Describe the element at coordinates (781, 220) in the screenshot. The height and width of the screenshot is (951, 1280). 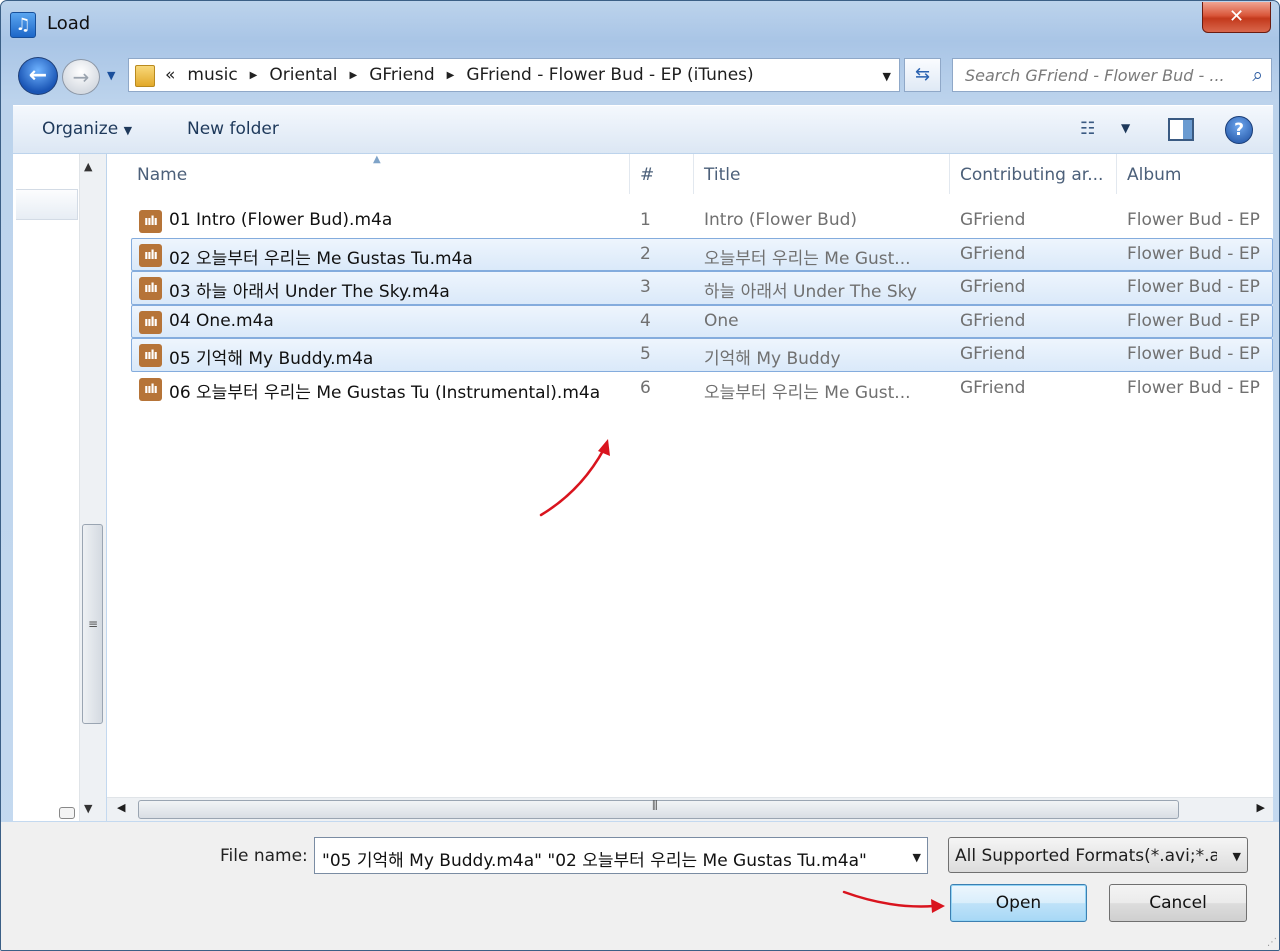
I see `title-cell: Intro (Flower Bud)` at that location.